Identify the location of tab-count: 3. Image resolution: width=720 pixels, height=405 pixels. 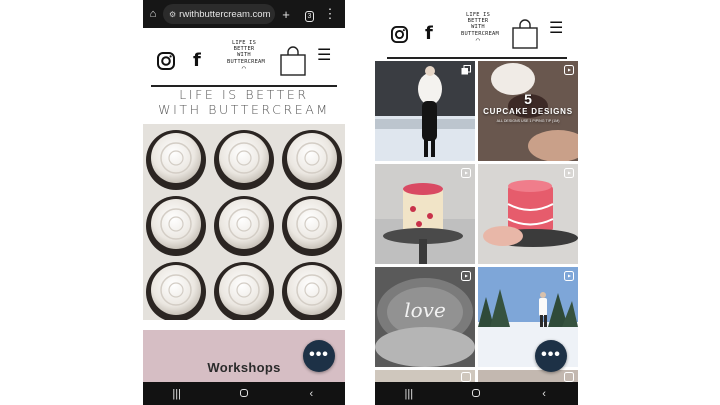
(309, 16).